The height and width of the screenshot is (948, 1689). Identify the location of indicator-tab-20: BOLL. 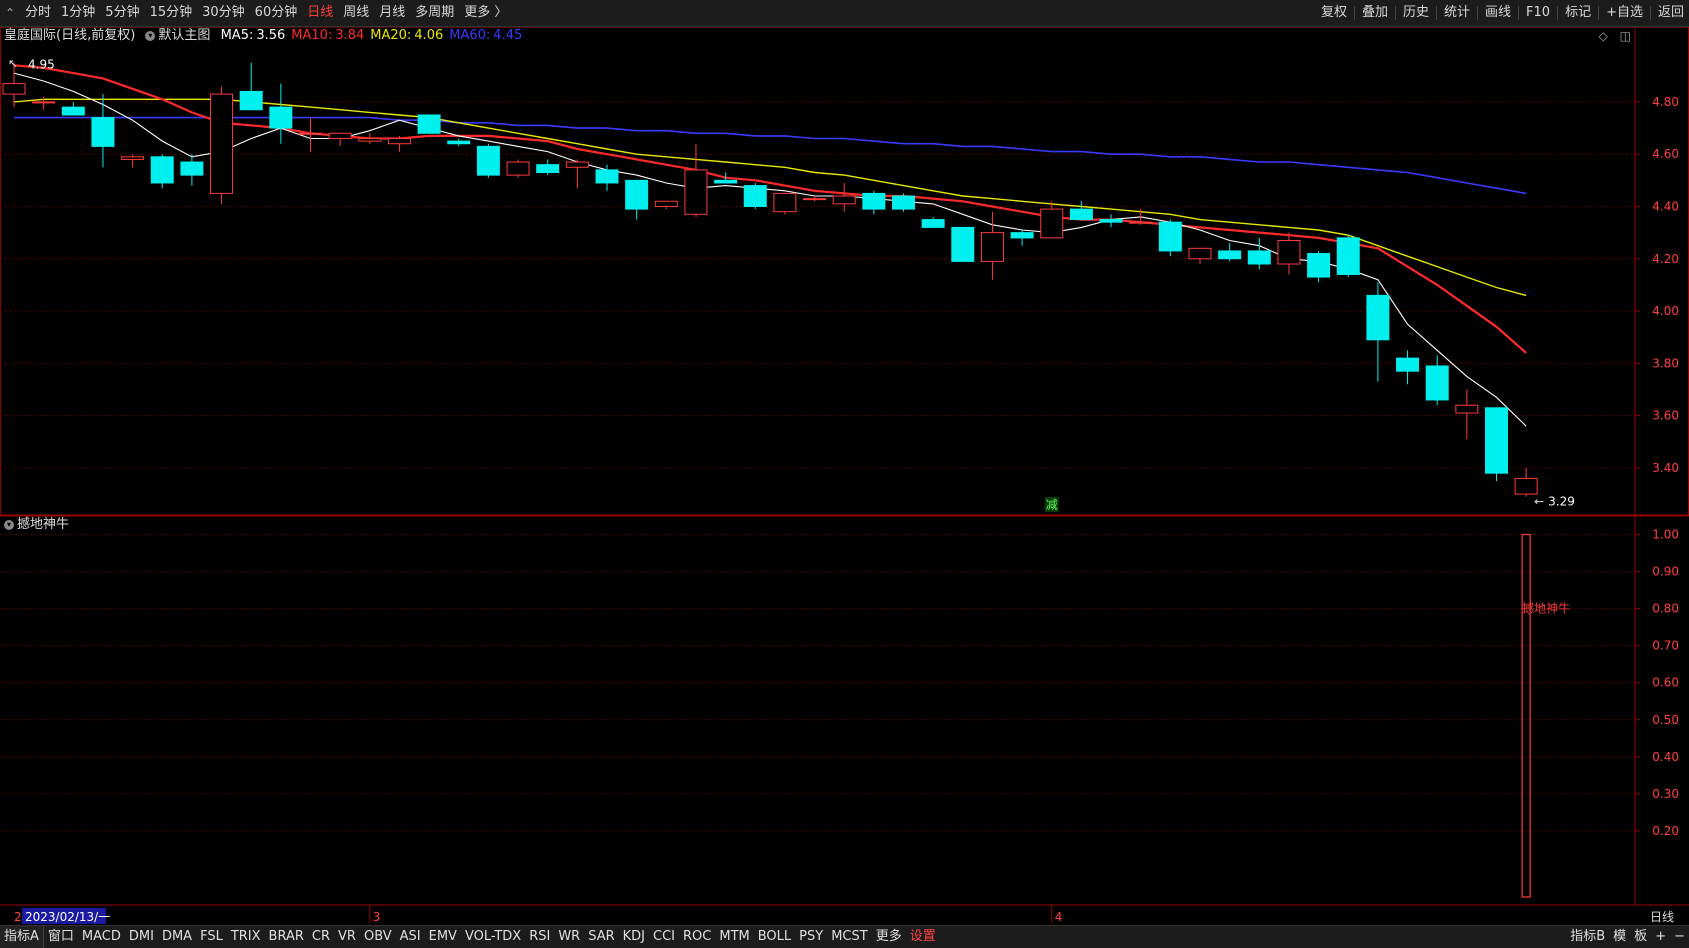
(774, 937).